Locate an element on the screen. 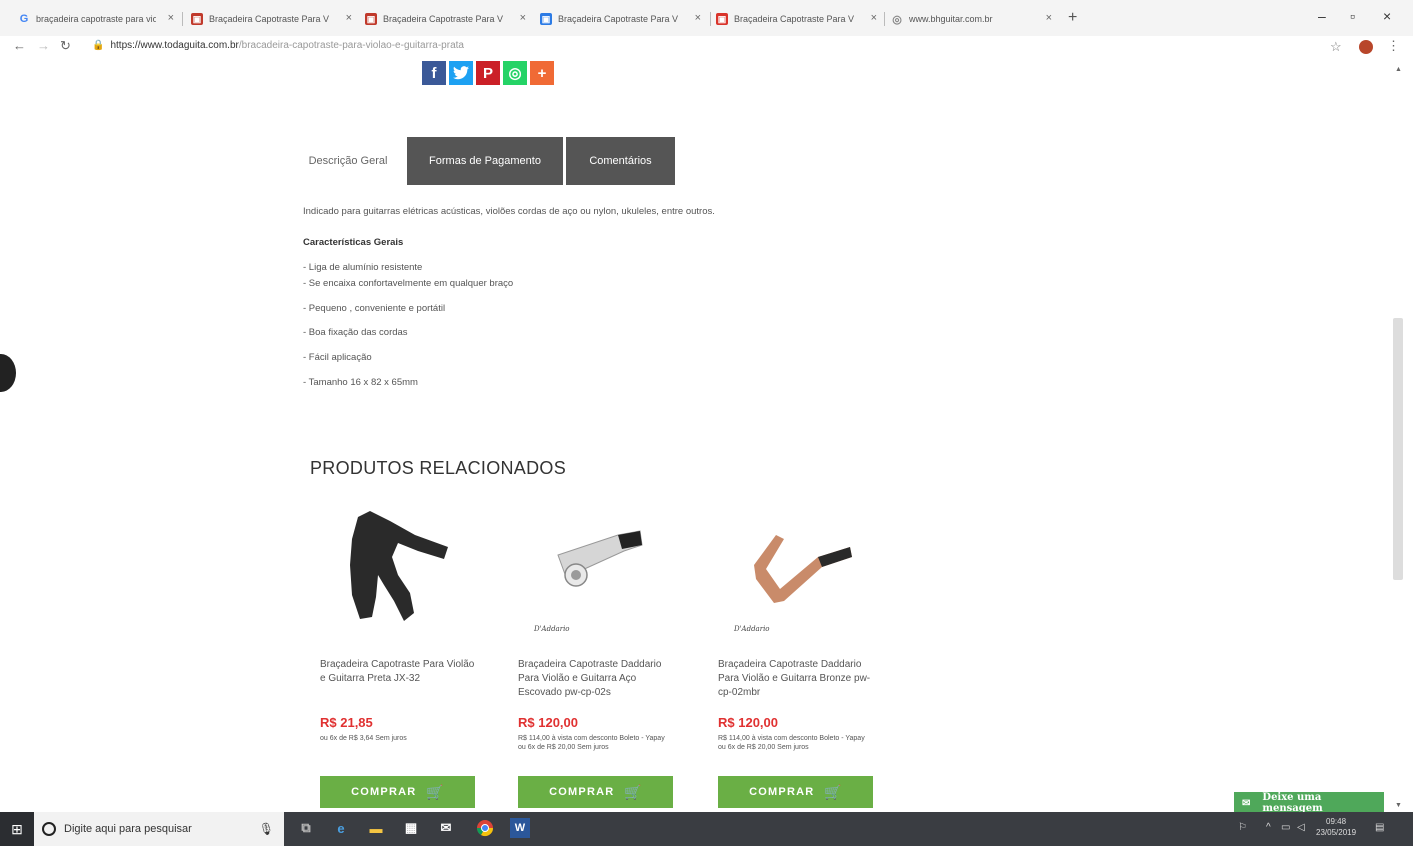  browser-tab: G braçadeira capotraste para violã × is located at coordinates (98, 19).